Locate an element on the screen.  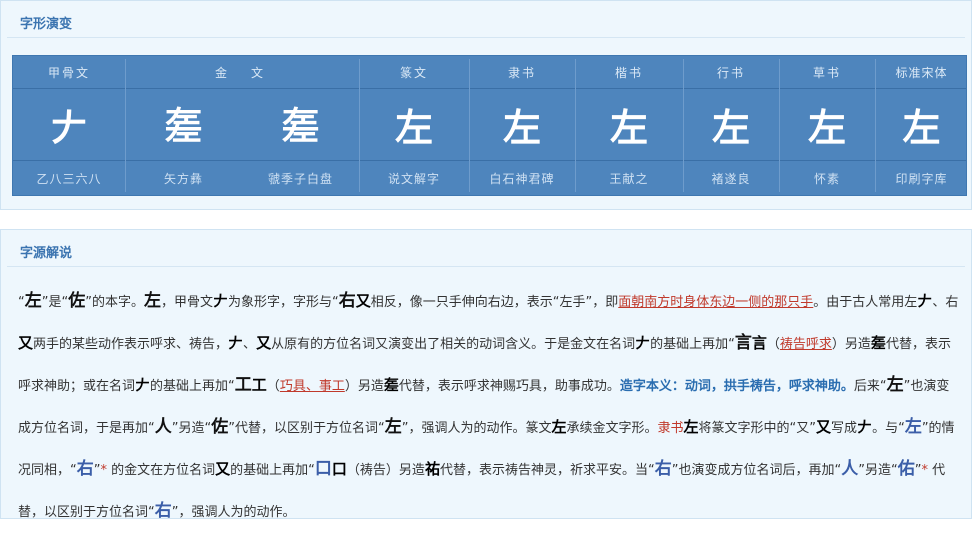
glyph-kaishu: 左 is located at coordinates (628, 127).